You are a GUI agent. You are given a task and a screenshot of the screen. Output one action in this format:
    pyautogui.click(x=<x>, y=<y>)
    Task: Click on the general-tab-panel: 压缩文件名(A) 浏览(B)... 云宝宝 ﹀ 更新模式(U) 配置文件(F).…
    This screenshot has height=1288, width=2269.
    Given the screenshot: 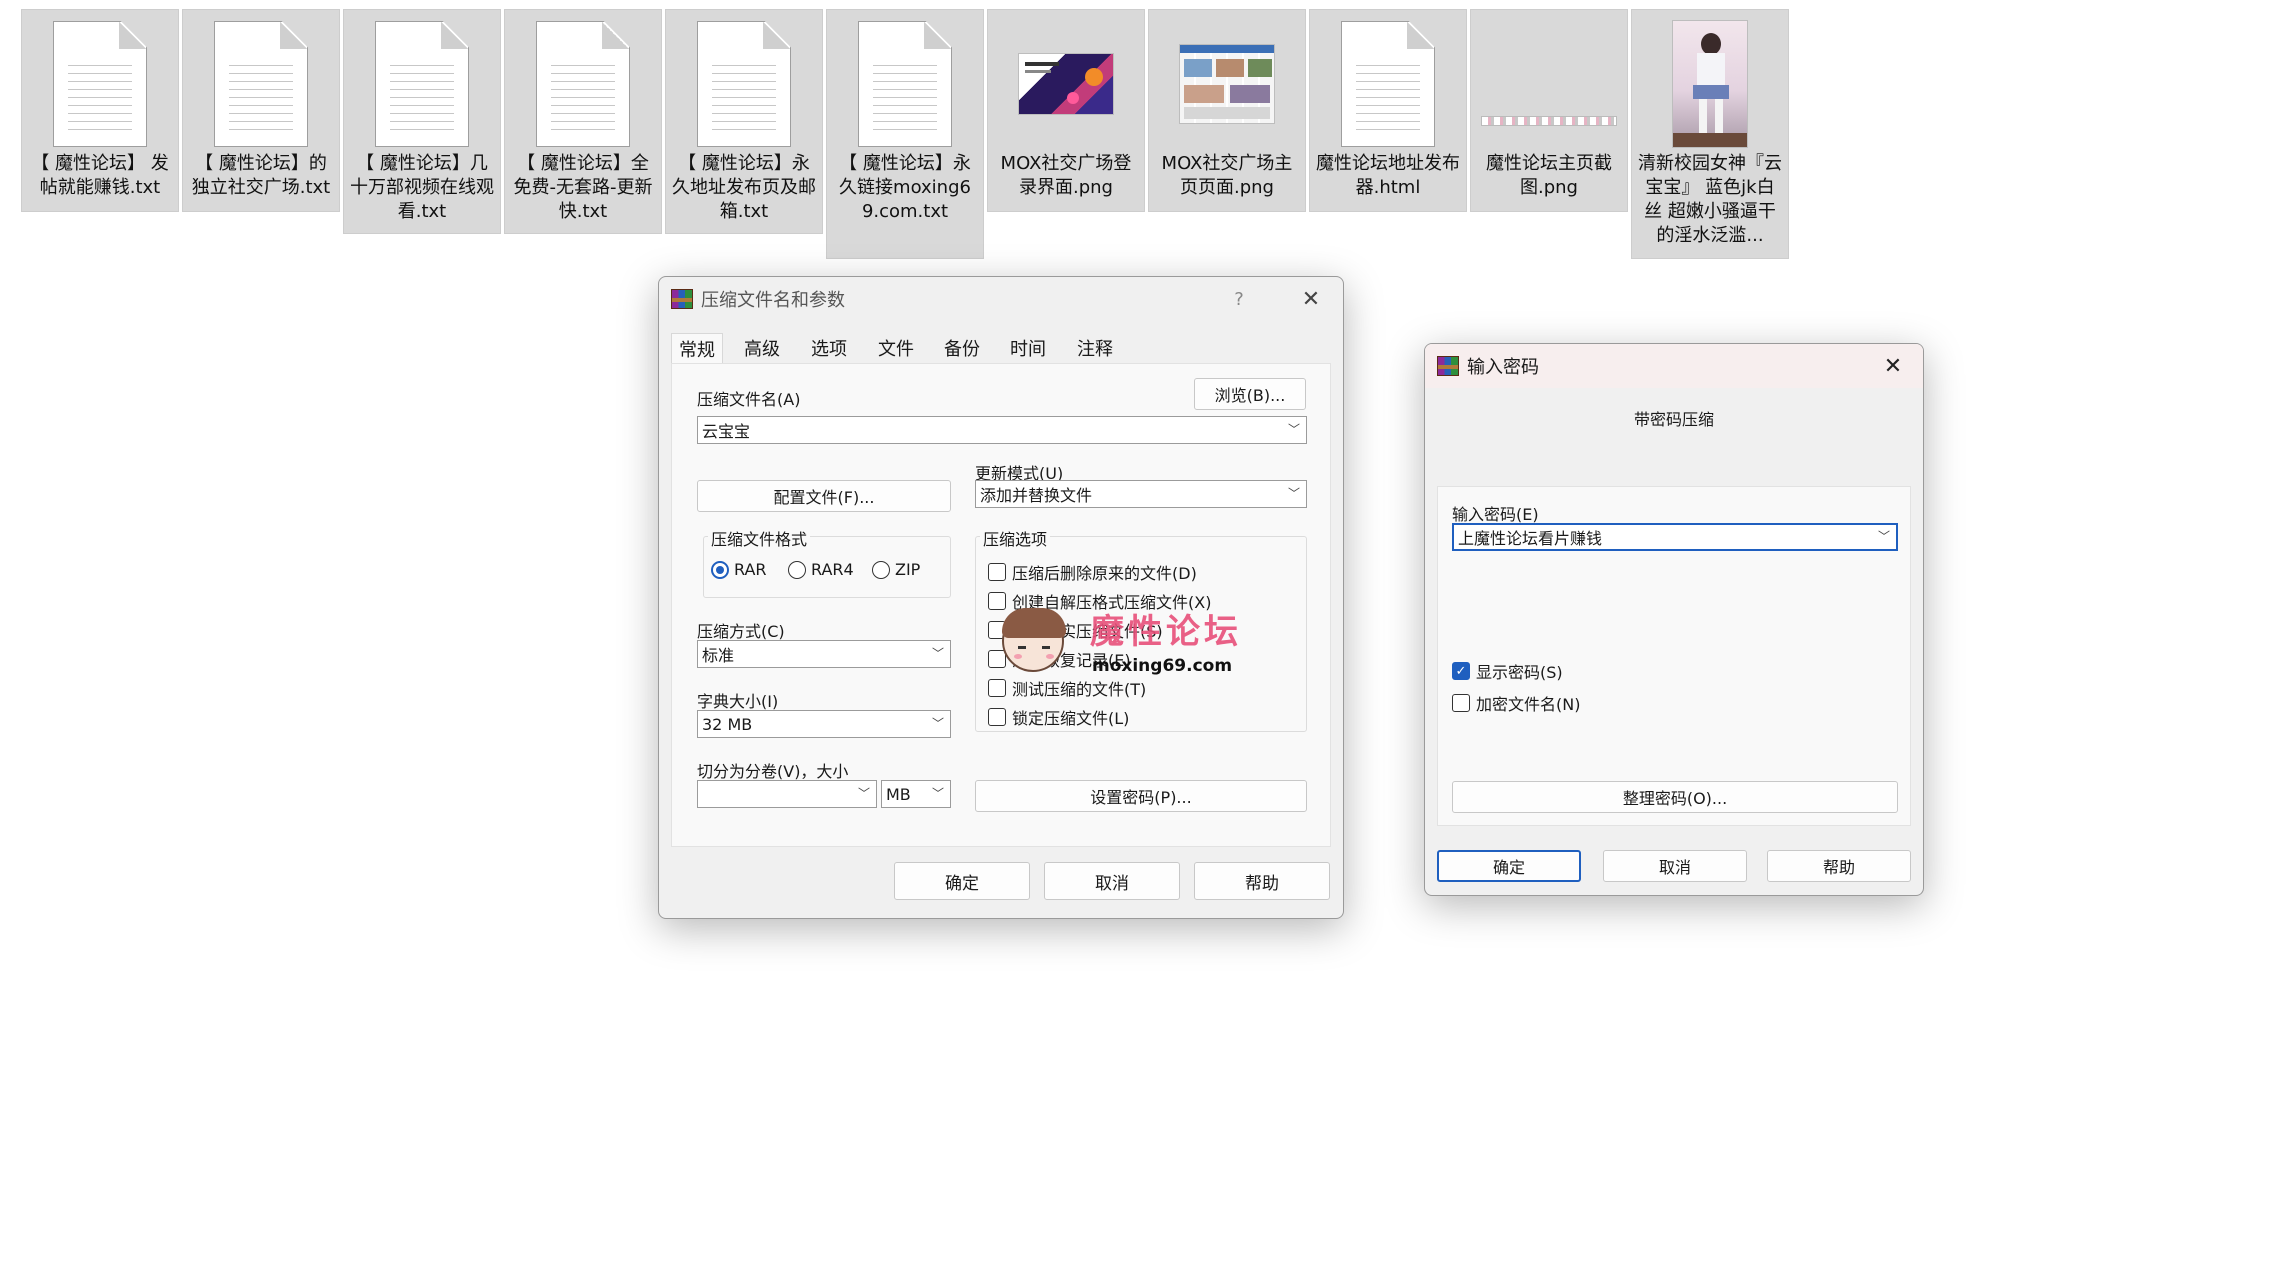 What is the action you would take?
    pyautogui.click(x=1001, y=605)
    